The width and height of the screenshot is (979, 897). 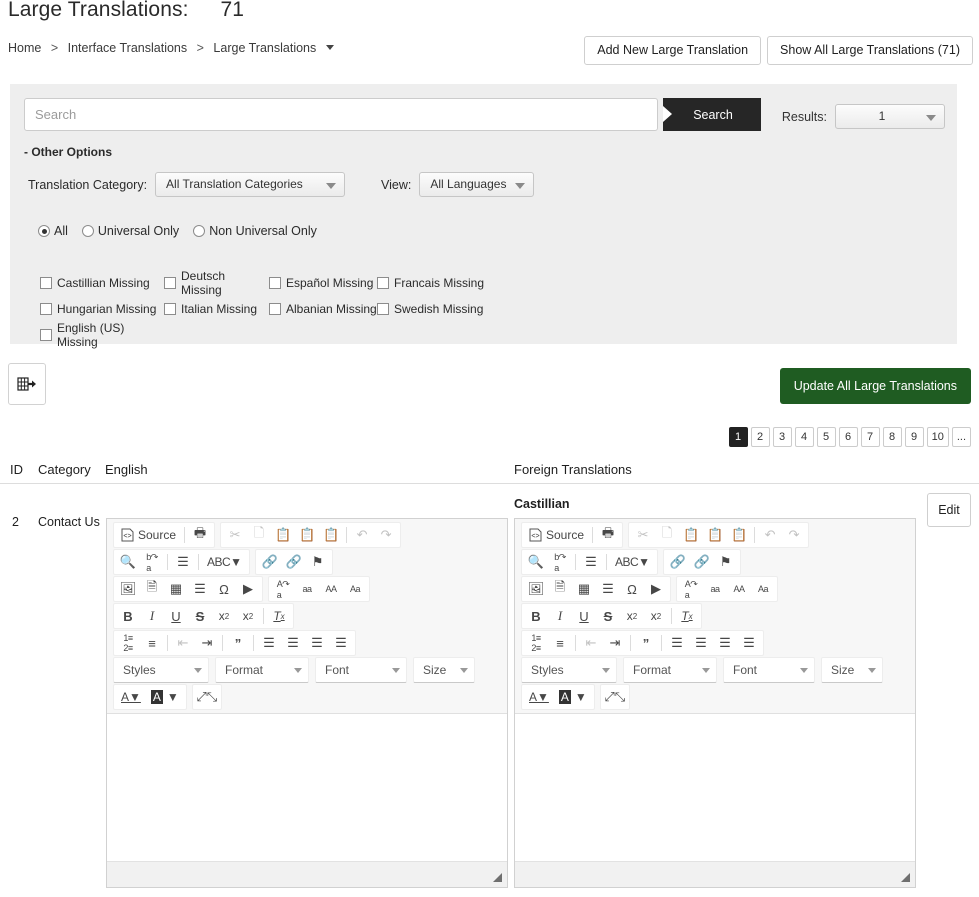 What do you see at coordinates (667, 535) in the screenshot?
I see `copy-button: 🗋` at bounding box center [667, 535].